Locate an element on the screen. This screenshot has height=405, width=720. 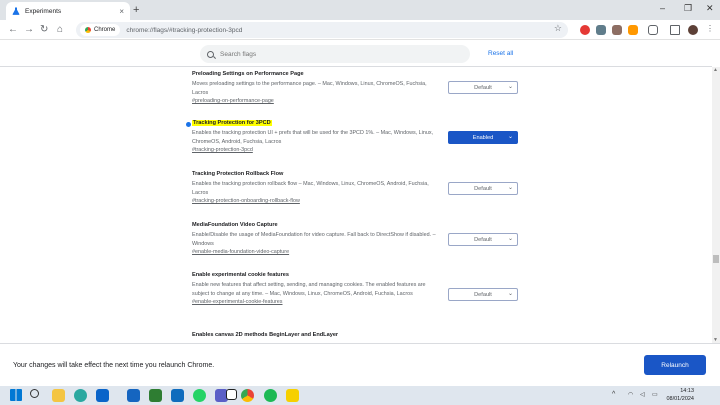
taskbar: ^ ◠ ◁ ▭ 14:13 08/01/2024 is located at coordinates (360, 395).